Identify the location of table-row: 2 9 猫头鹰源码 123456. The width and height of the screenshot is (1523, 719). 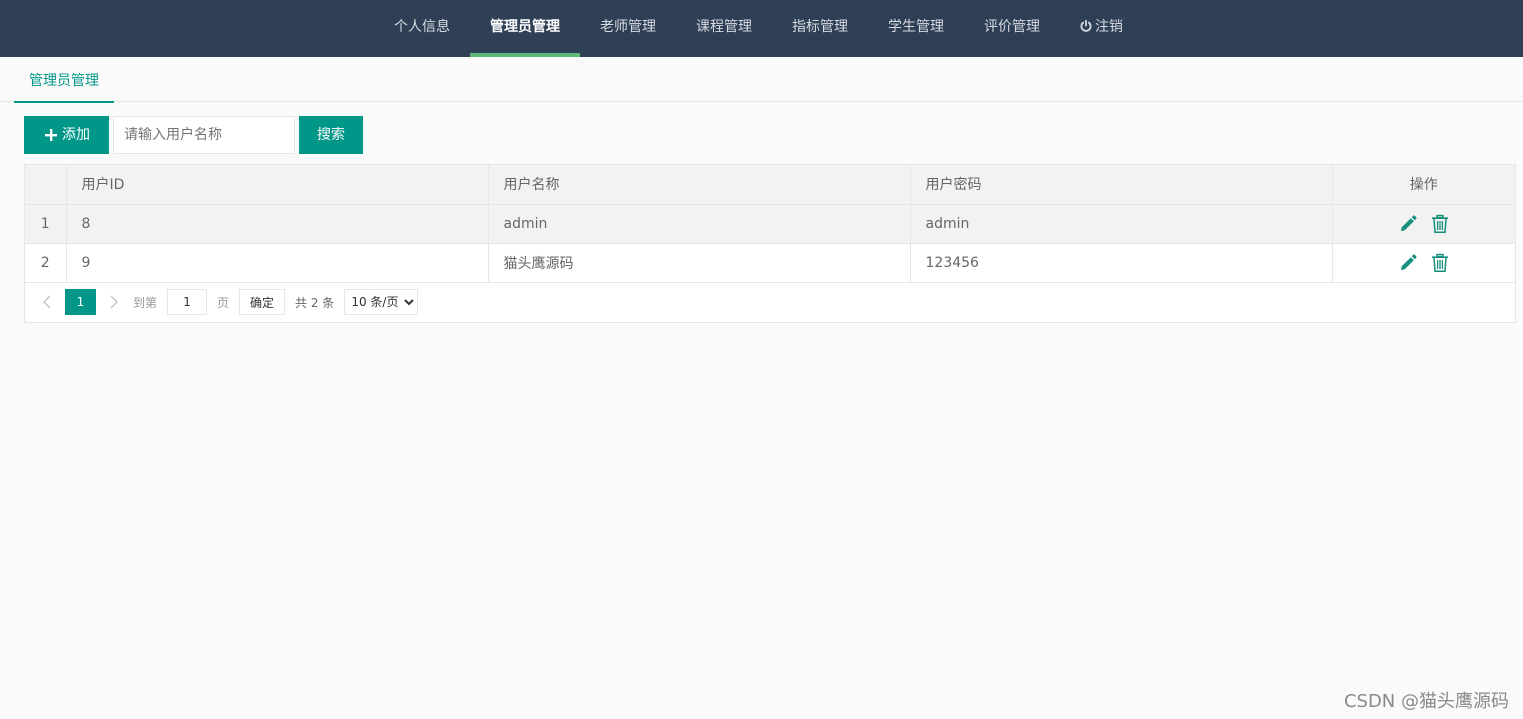
(770, 263).